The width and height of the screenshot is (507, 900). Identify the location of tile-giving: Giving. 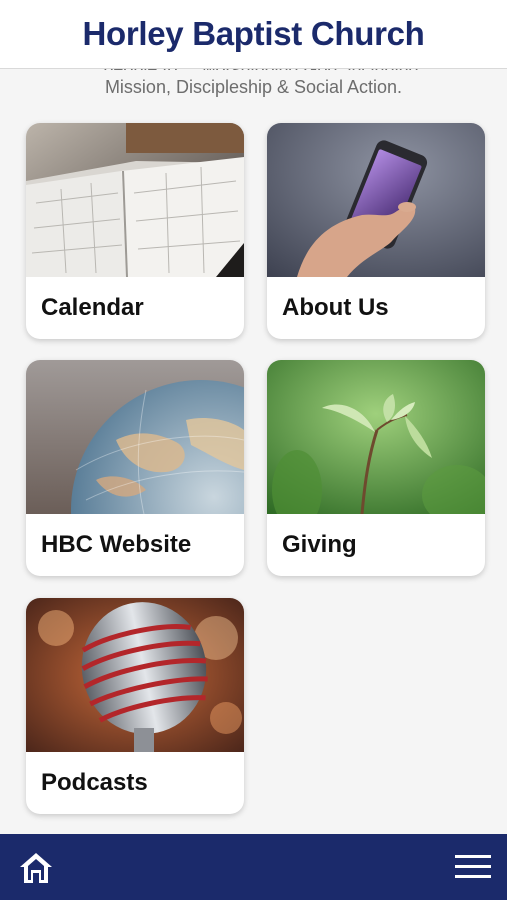
(376, 468).